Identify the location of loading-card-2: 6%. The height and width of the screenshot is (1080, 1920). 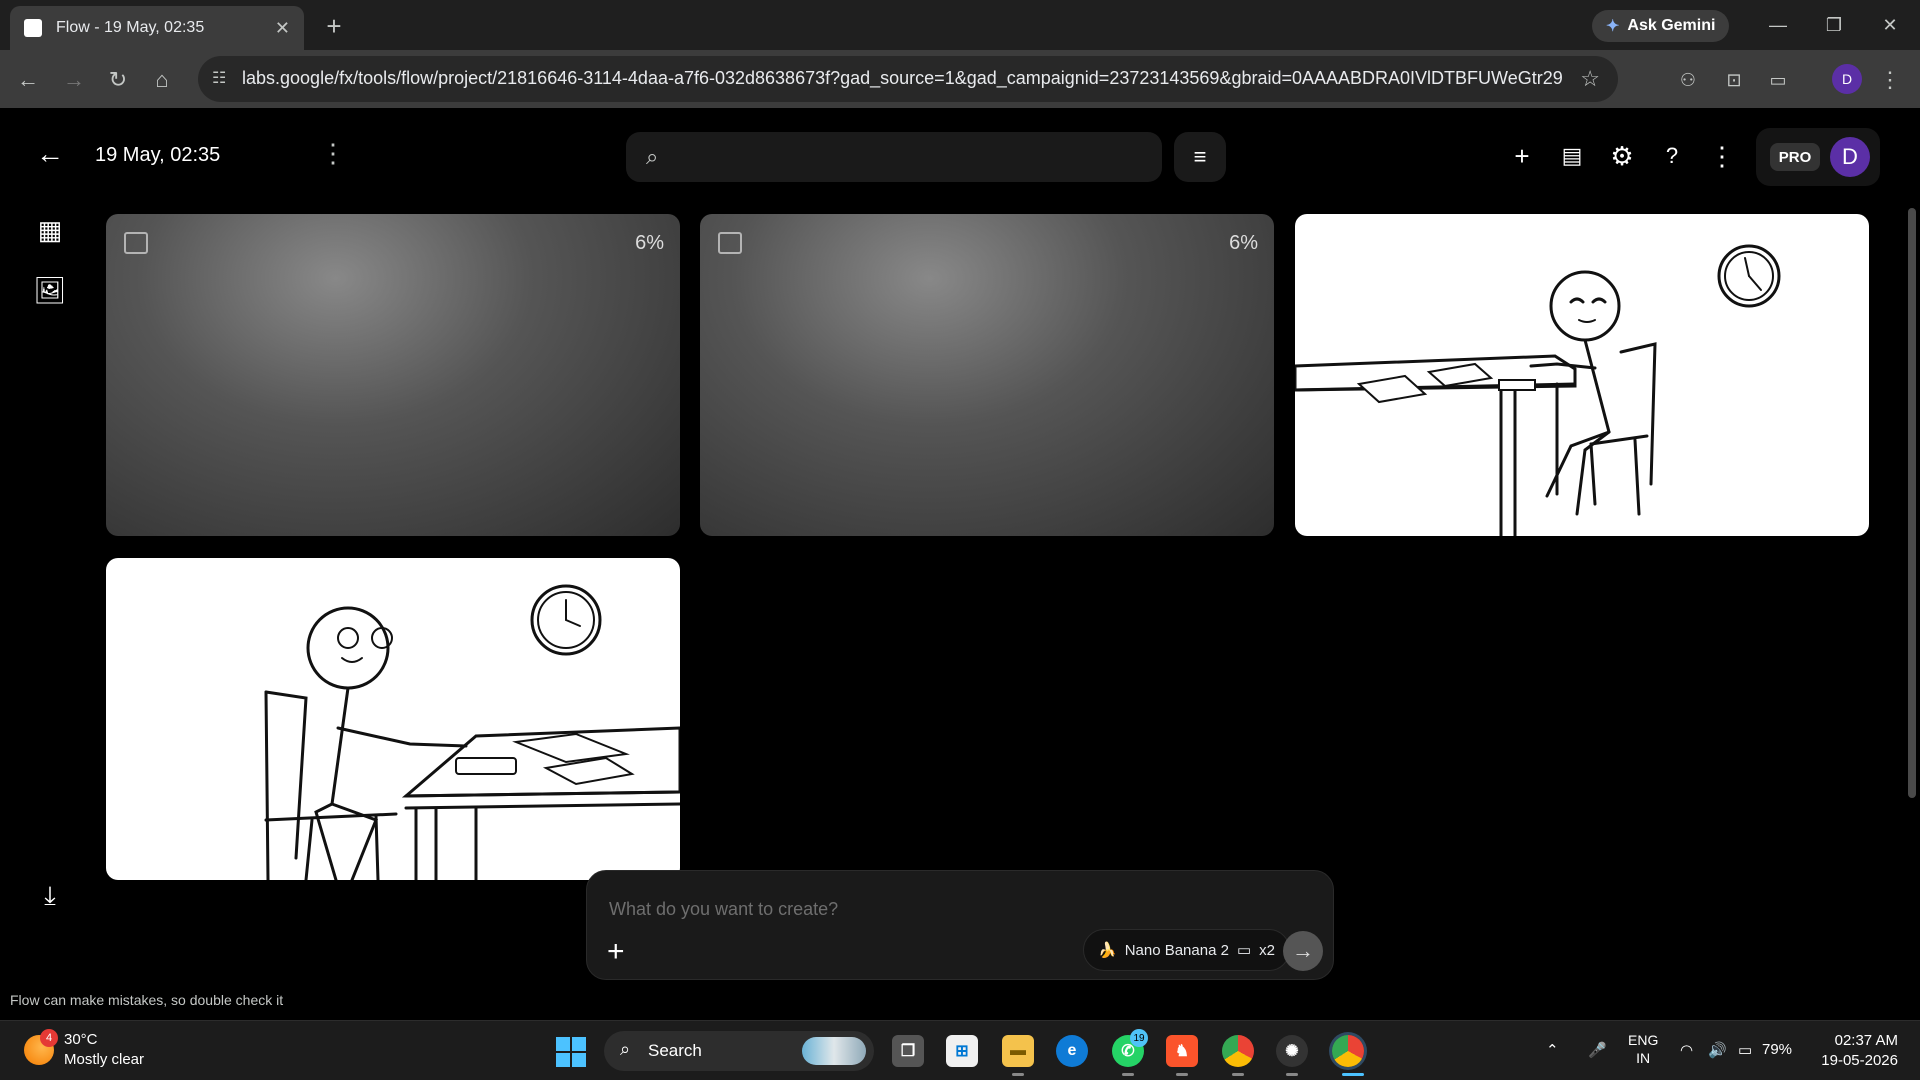
(987, 375).